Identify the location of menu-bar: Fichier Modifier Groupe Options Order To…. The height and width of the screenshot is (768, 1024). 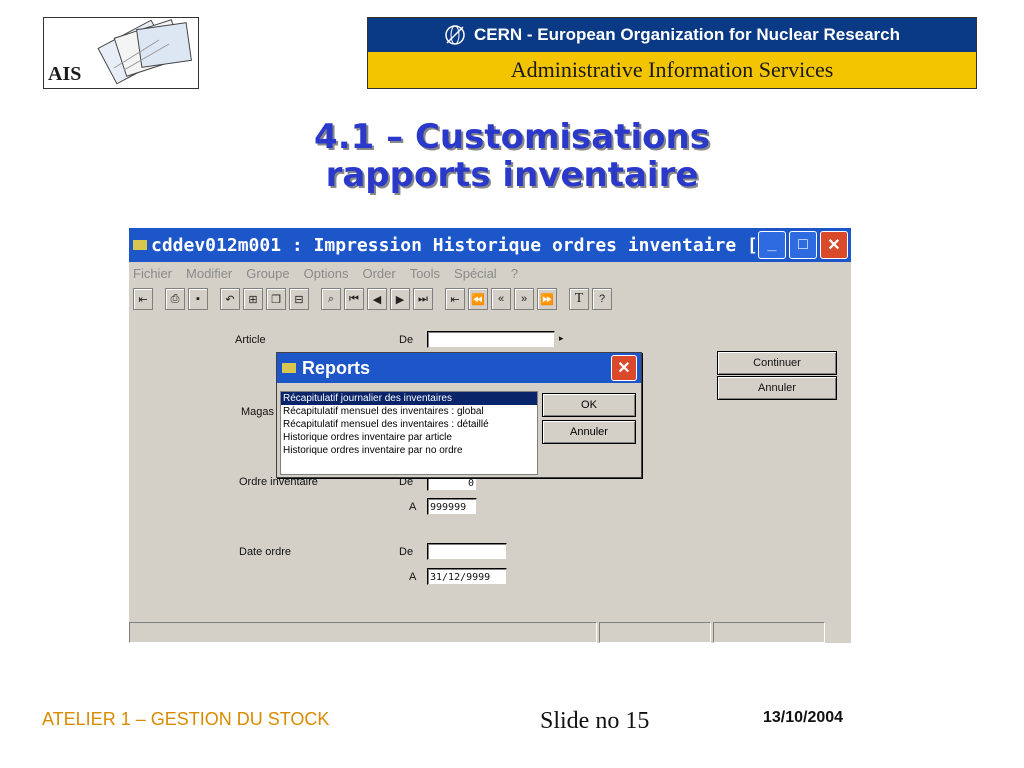
(490, 273).